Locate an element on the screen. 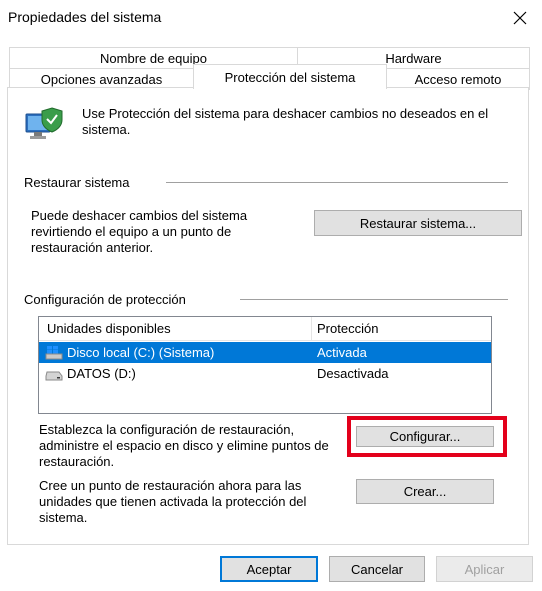 The width and height of the screenshot is (542, 591). close-button is located at coordinates (520, 18).